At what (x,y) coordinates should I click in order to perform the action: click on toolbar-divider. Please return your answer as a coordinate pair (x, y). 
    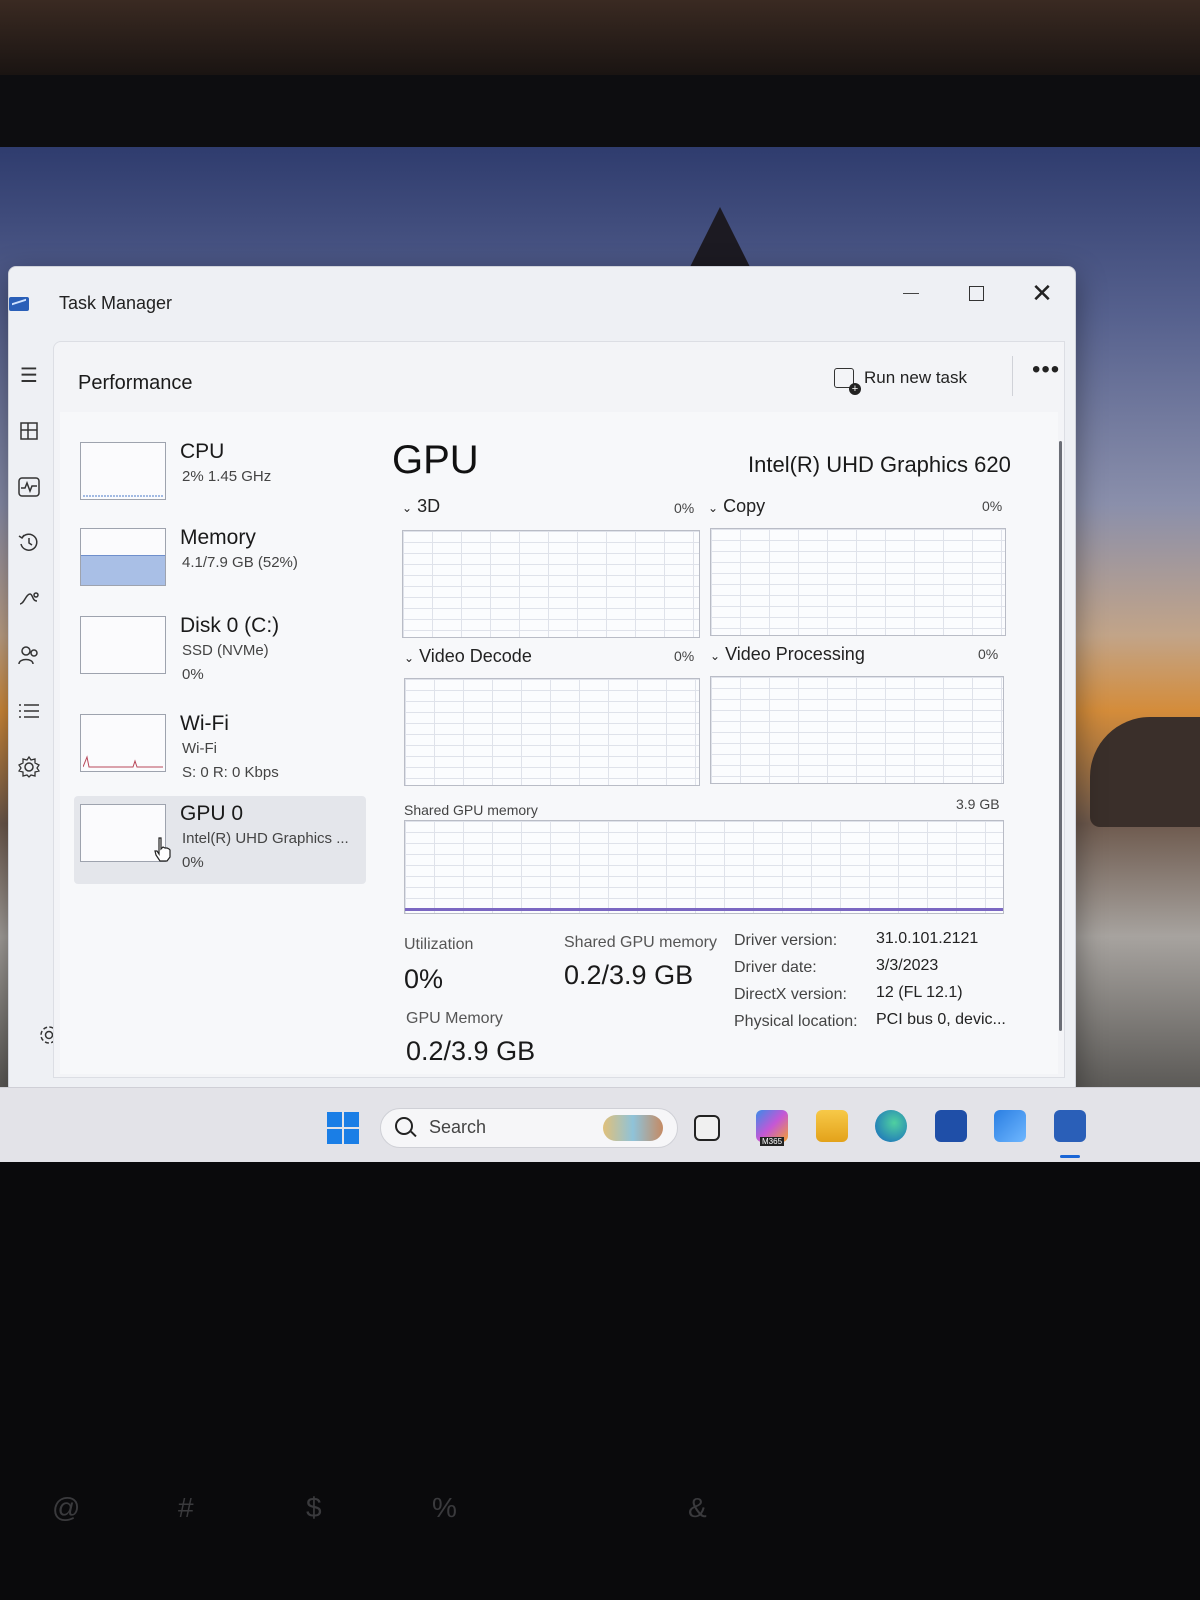
    Looking at the image, I should click on (1012, 376).